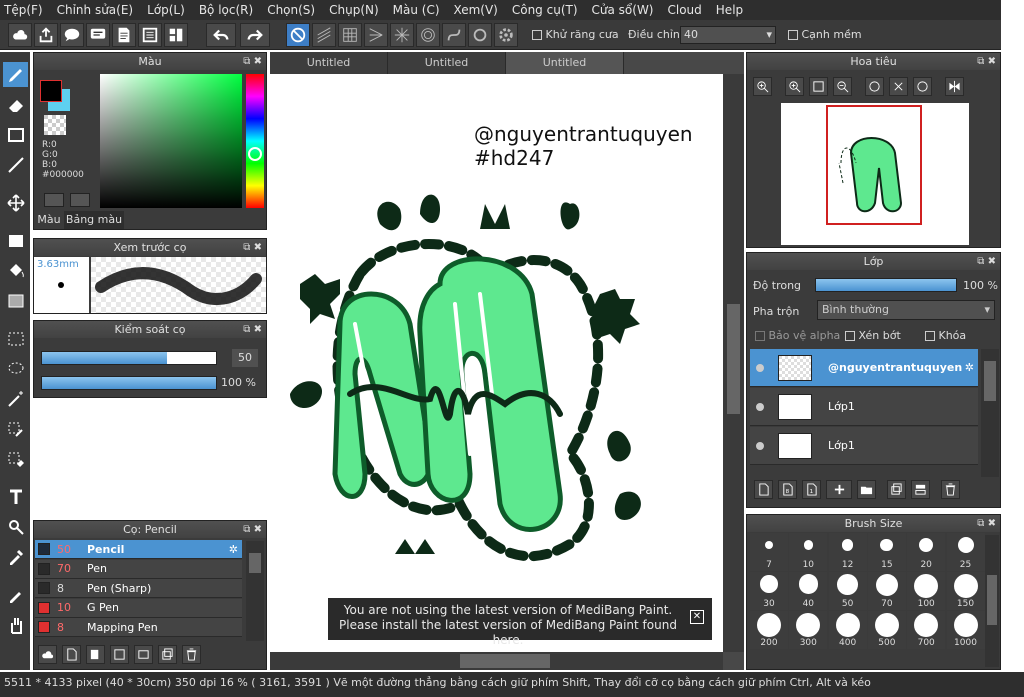 This screenshot has width=1024, height=697. What do you see at coordinates (769, 552) in the screenshot?
I see `brush-size-option: 7` at bounding box center [769, 552].